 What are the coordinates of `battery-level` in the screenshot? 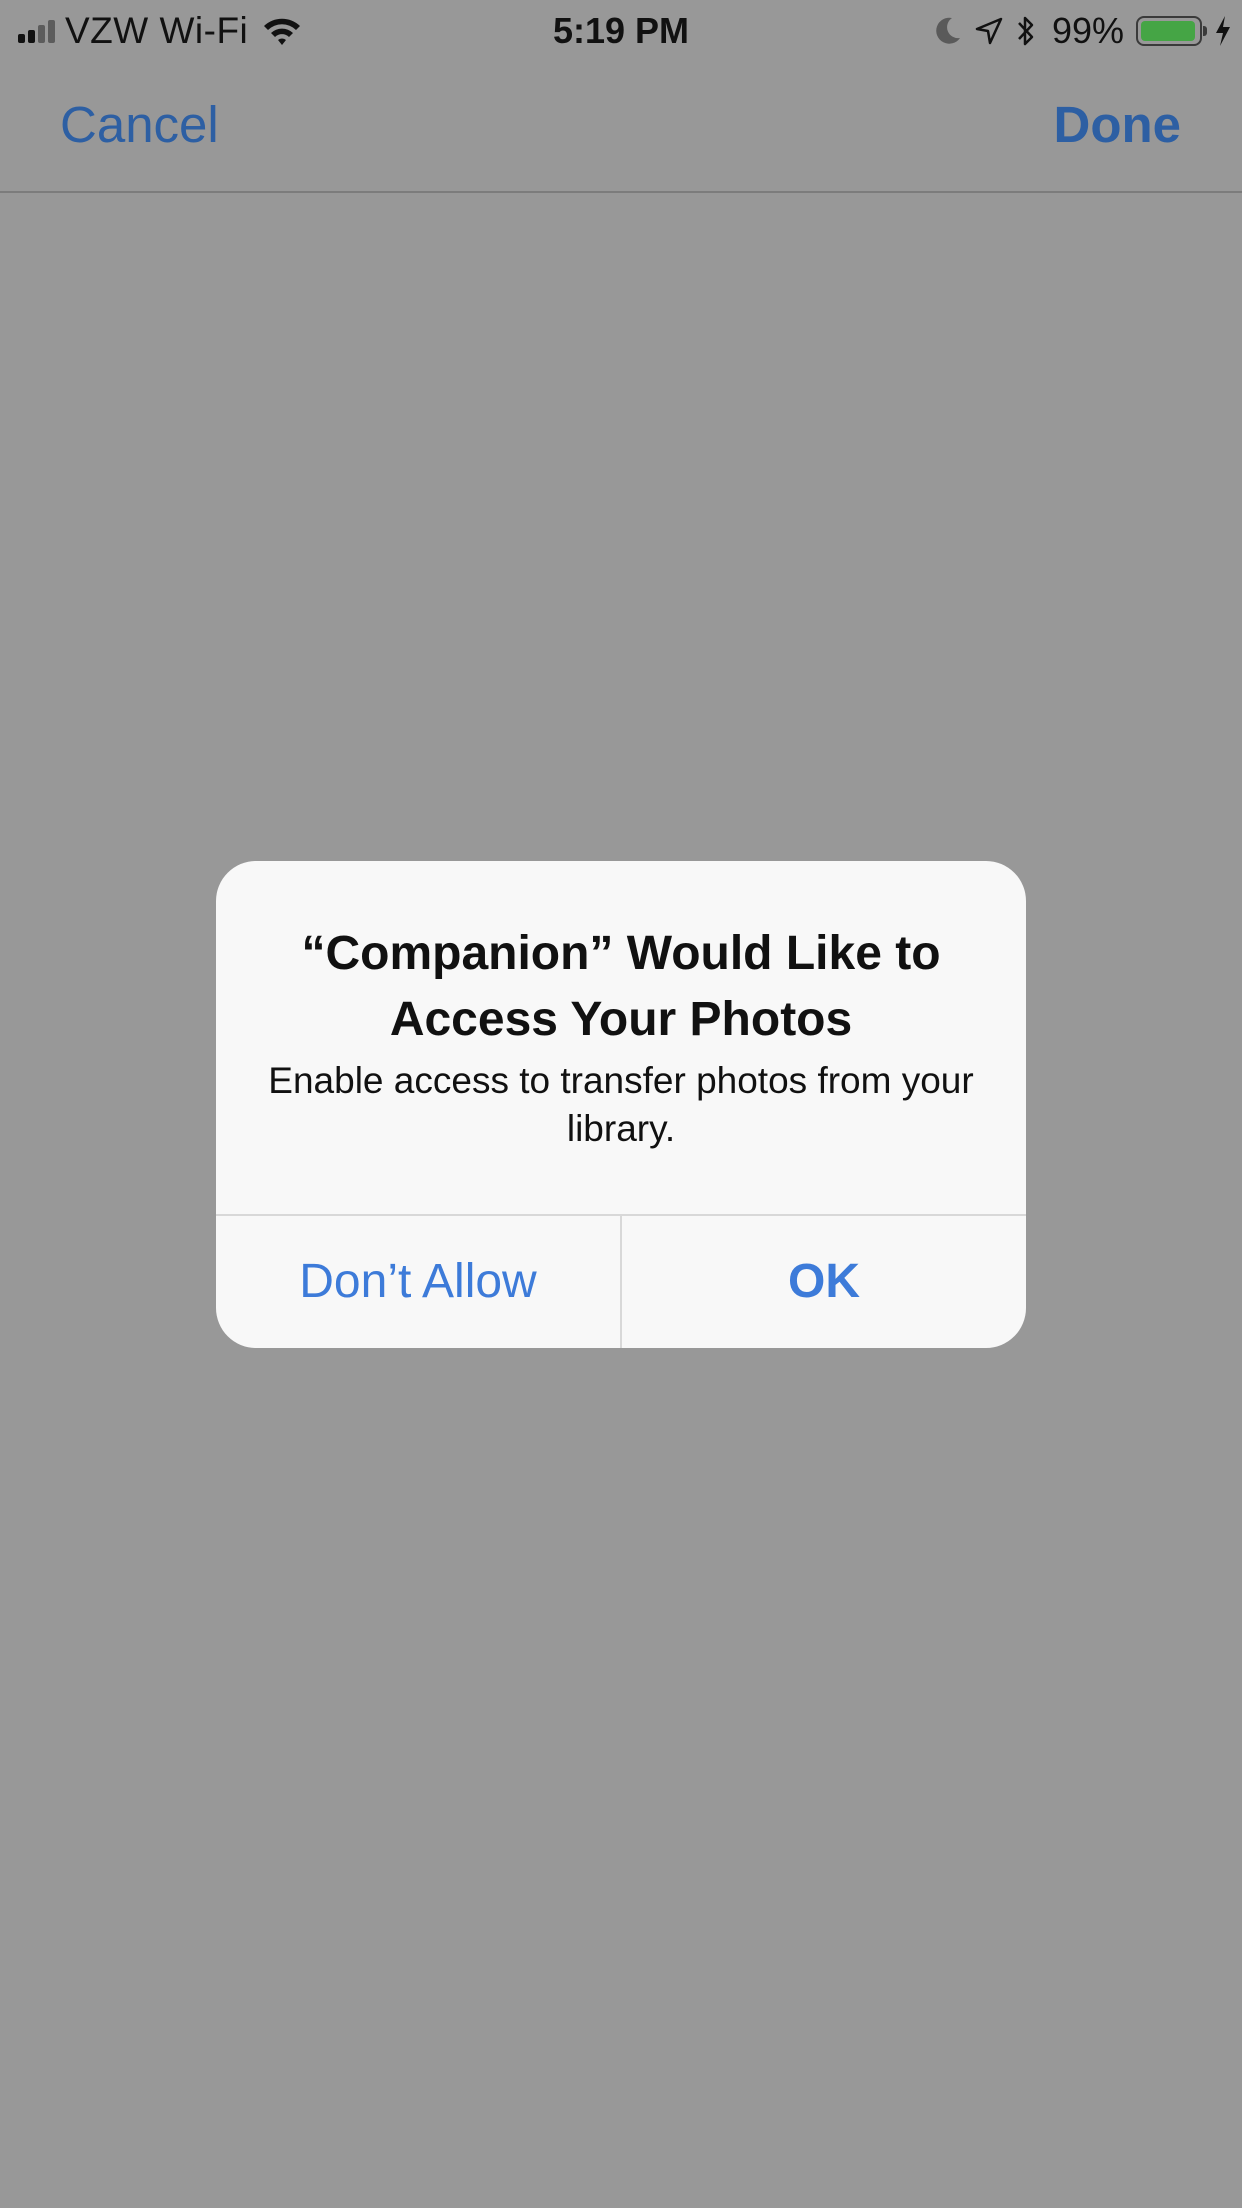 It's located at (1168, 31).